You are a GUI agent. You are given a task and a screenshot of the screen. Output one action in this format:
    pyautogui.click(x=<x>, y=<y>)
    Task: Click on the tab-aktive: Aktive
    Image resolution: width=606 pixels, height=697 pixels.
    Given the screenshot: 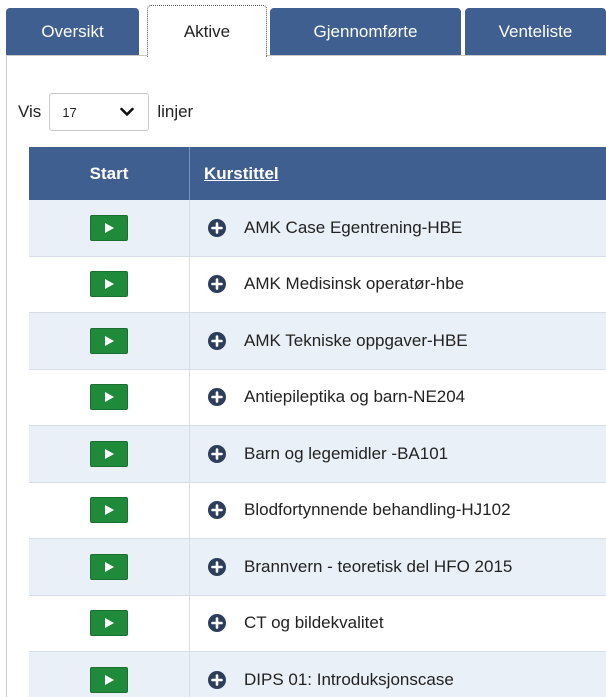 What is the action you would take?
    pyautogui.click(x=207, y=31)
    